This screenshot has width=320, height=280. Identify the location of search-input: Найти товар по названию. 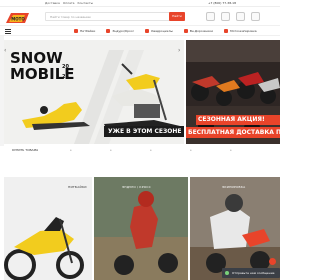
(70, 17).